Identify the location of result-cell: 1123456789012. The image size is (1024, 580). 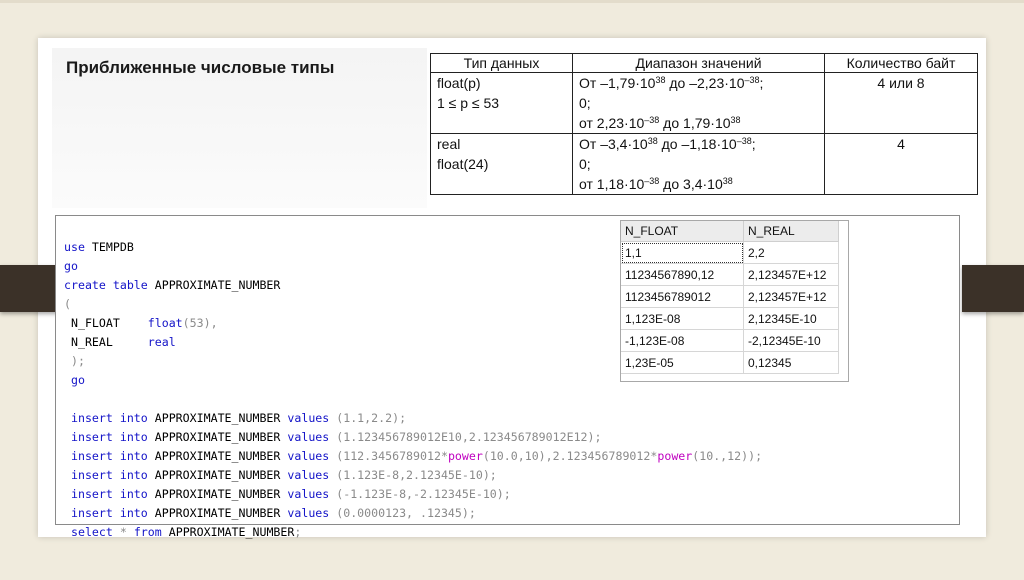
(682, 296).